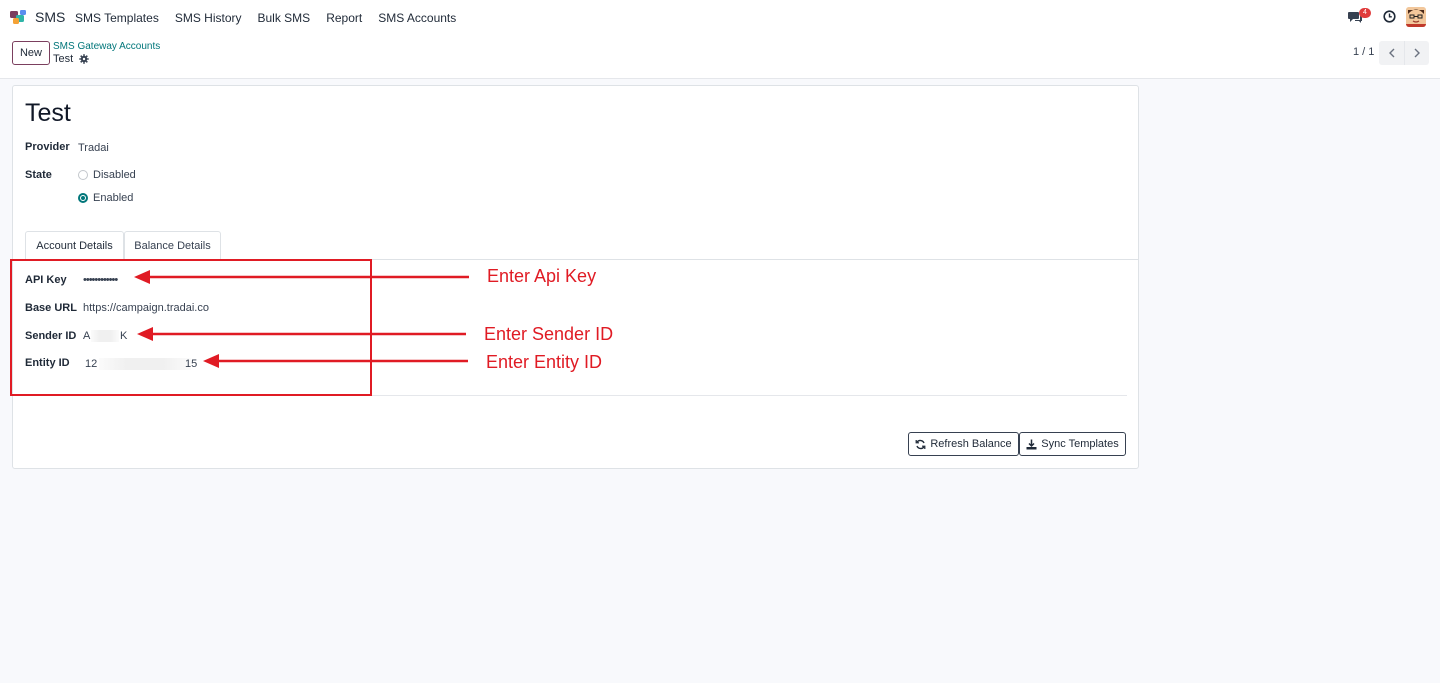 This screenshot has width=1440, height=683. Describe the element at coordinates (38, 175) in the screenshot. I see `state-label: State` at that location.